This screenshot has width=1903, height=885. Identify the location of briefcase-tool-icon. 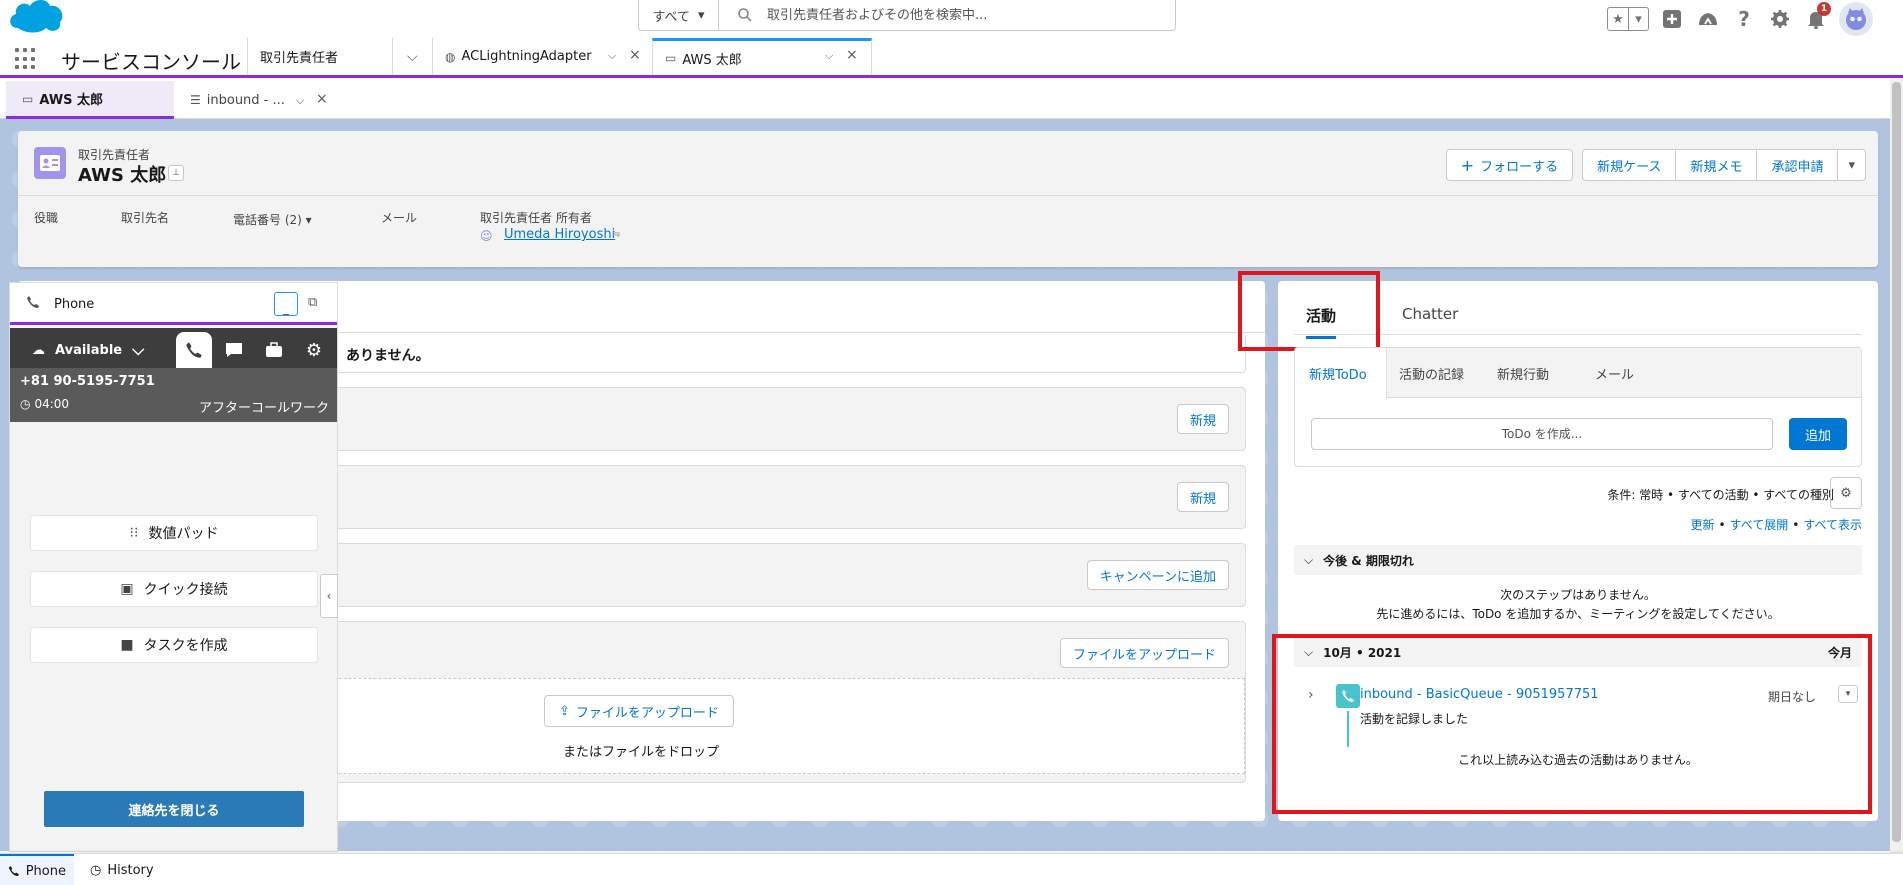
(274, 350).